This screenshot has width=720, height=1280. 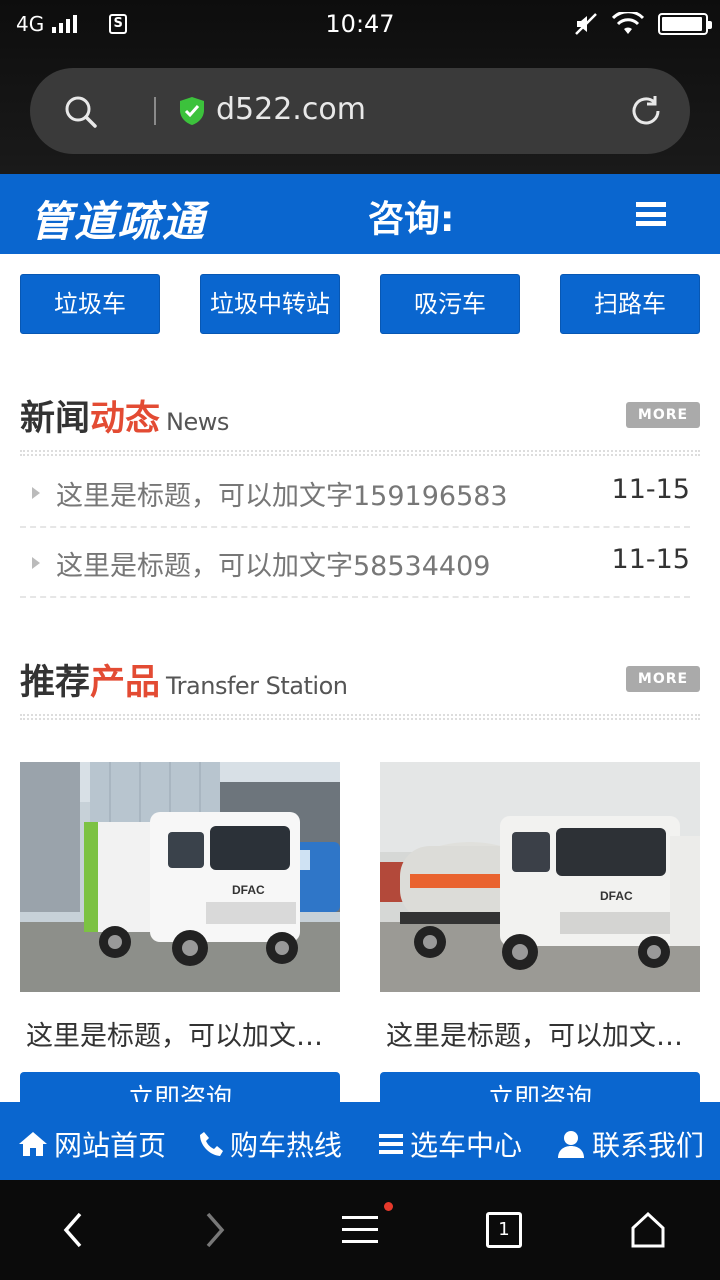 What do you see at coordinates (360, 26) in the screenshot?
I see `status-bar: 4G S 10:47` at bounding box center [360, 26].